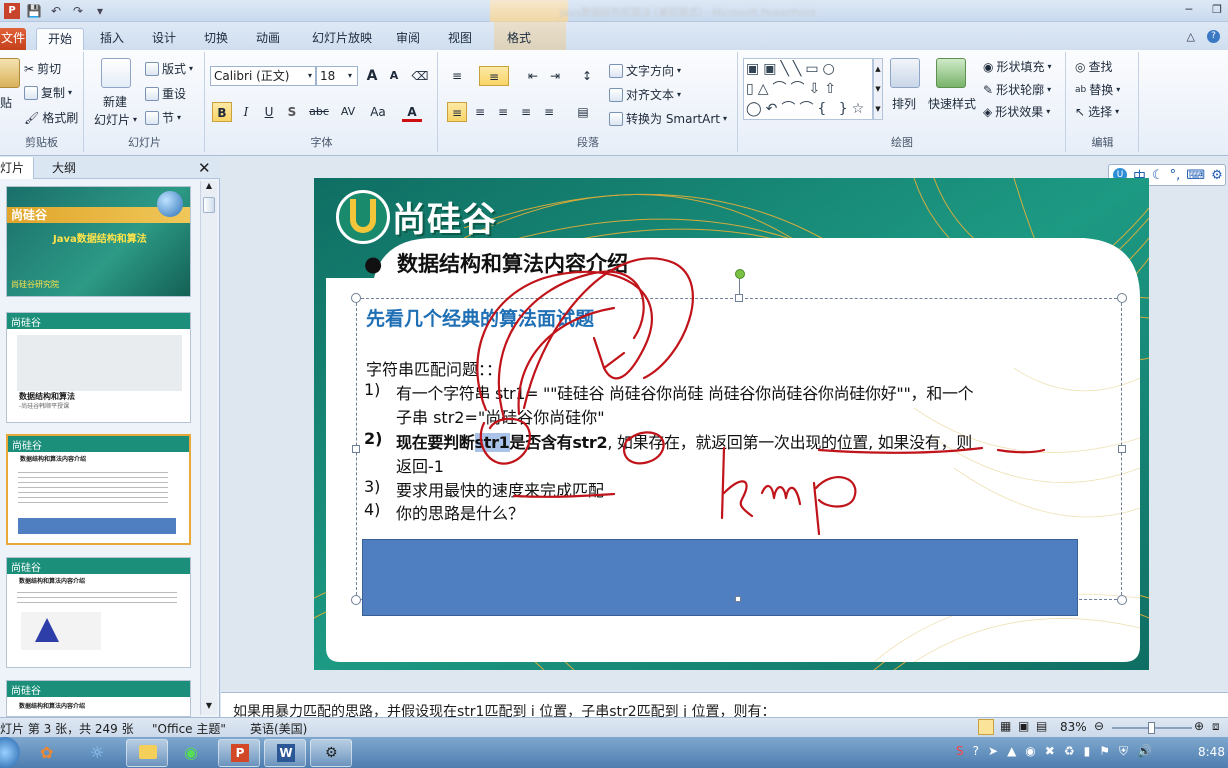 The width and height of the screenshot is (1228, 768). I want to click on cut-button: ✂ 剪切, so click(42, 68).